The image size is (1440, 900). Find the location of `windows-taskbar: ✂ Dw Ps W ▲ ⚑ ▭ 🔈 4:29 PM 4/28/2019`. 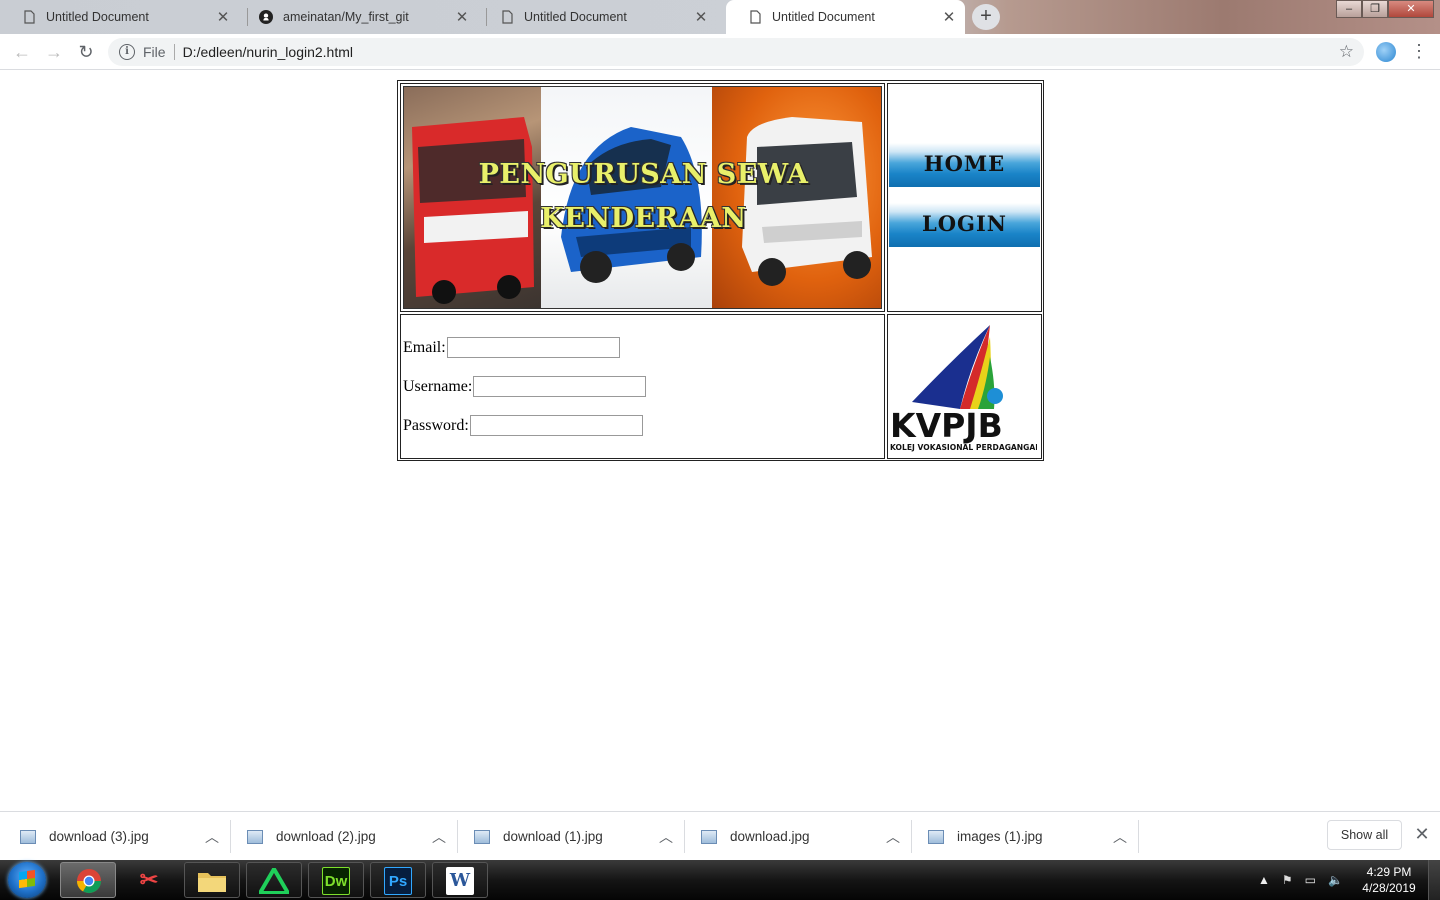

windows-taskbar: ✂ Dw Ps W ▲ ⚑ ▭ 🔈 4:29 PM 4/28/2019 is located at coordinates (720, 880).